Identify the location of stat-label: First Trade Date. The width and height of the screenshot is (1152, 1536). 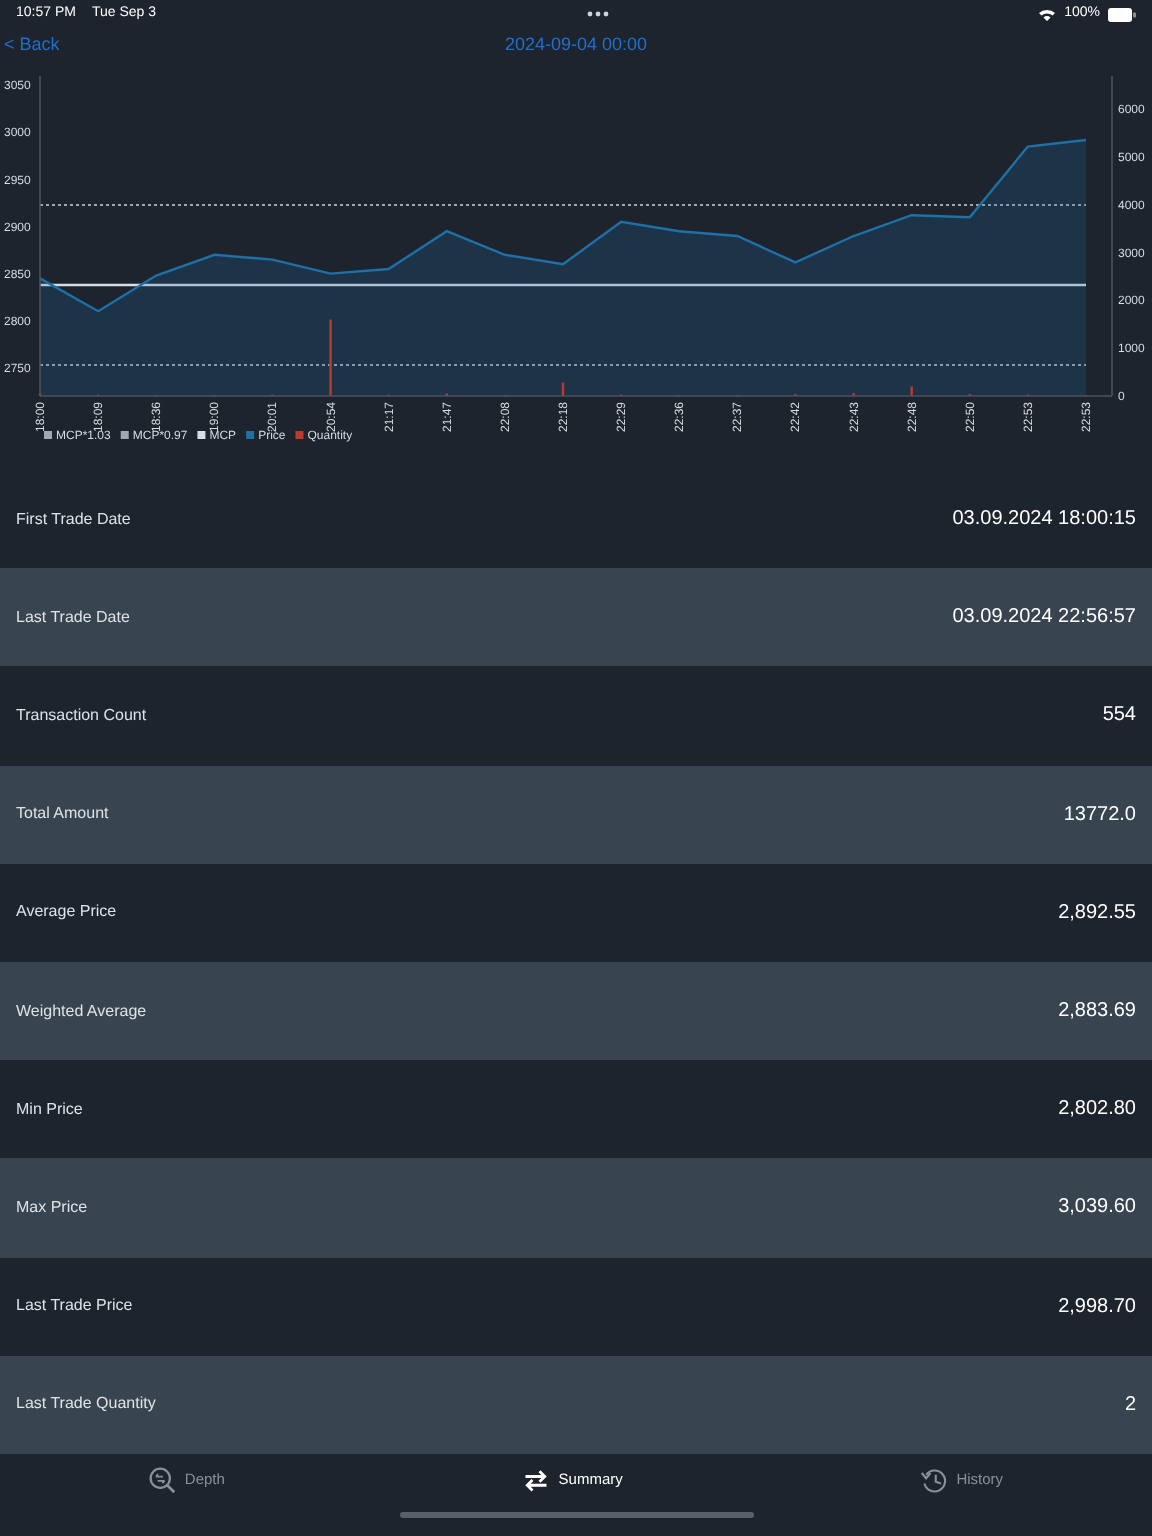
(73, 519).